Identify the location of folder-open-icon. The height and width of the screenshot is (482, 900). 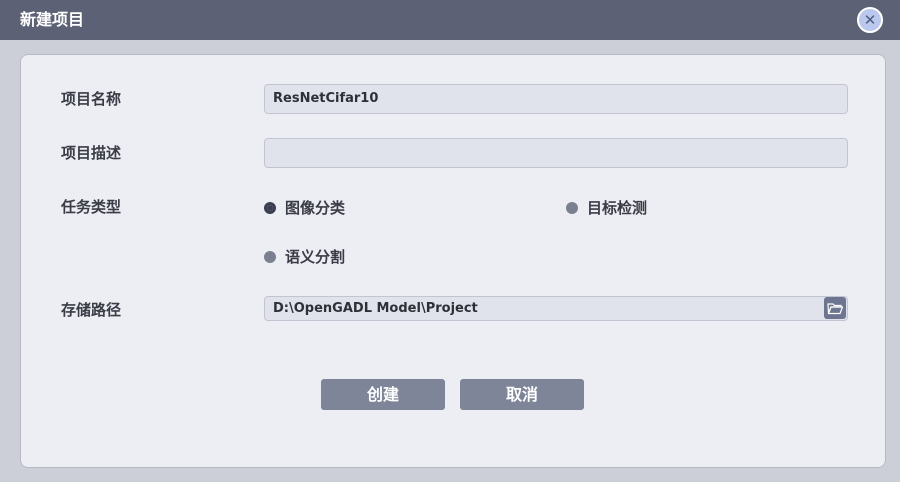
(835, 308).